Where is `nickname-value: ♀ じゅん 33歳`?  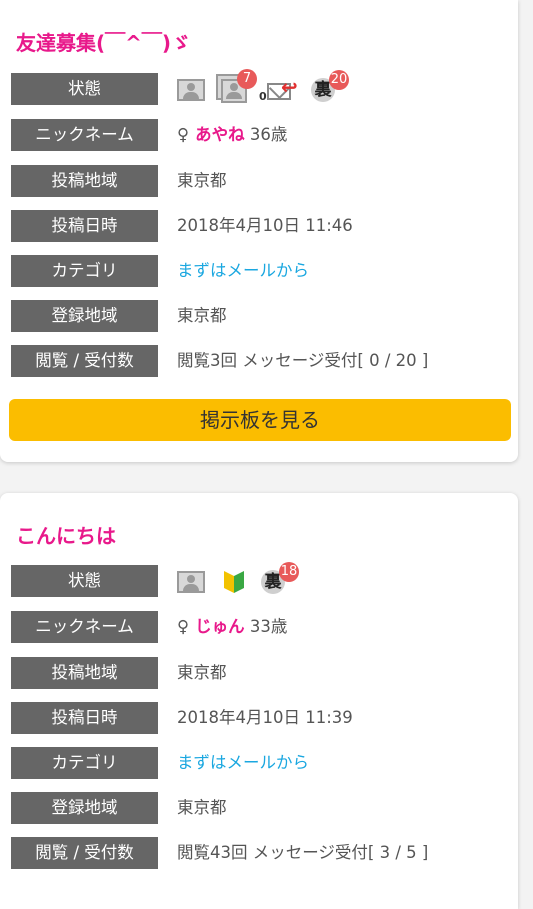
nickname-value: ♀ じゅん 33歳 is located at coordinates (232, 627).